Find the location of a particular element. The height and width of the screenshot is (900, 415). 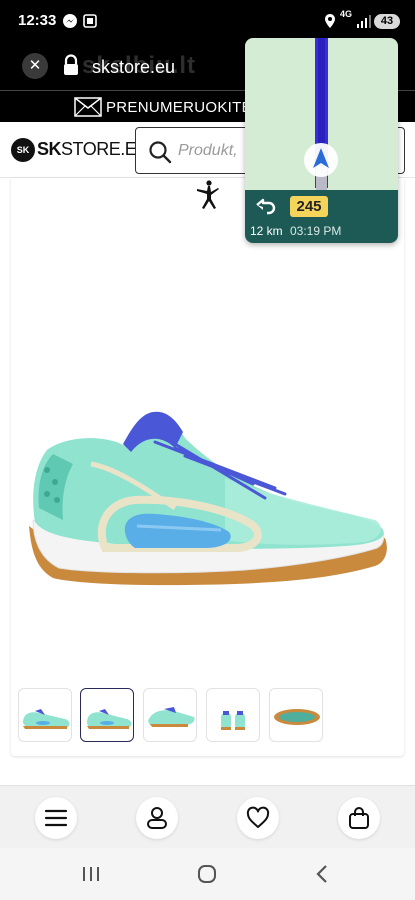

thumbnail-strip is located at coordinates (208, 715).